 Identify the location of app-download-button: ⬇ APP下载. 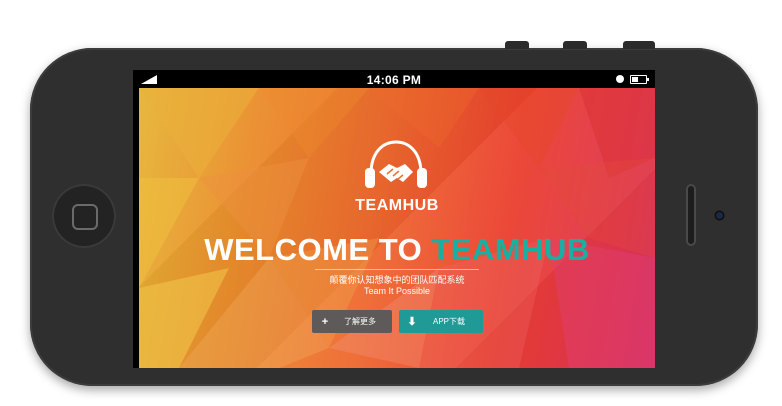
(441, 321).